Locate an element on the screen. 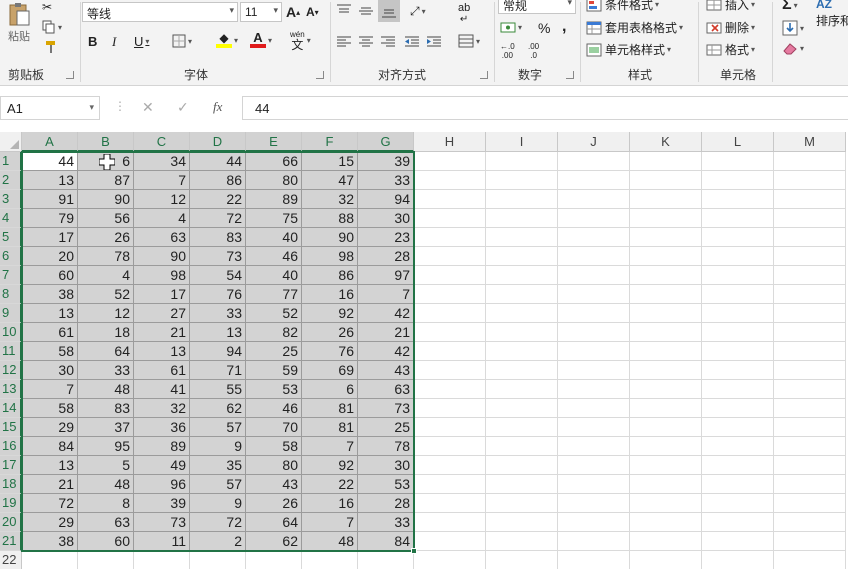 This screenshot has width=848, height=569. row-header-22: 22 is located at coordinates (11, 560).